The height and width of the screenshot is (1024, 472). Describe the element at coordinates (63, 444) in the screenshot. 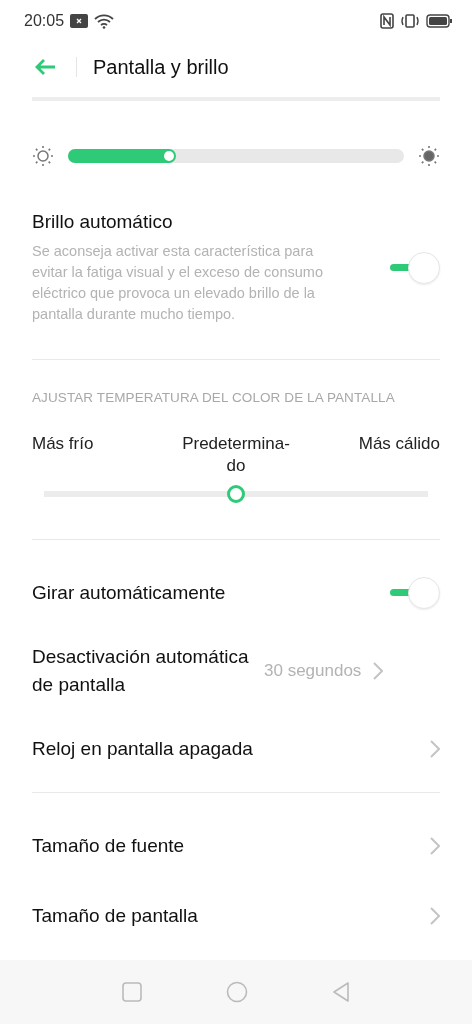

I see `slider-label: Más frío` at that location.